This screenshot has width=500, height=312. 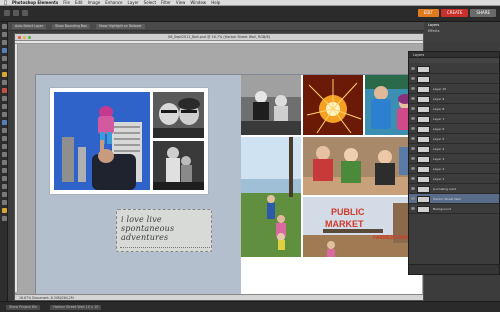 What do you see at coordinates (454, 99) in the screenshot?
I see `layer-row: Layer 9` at bounding box center [454, 99].